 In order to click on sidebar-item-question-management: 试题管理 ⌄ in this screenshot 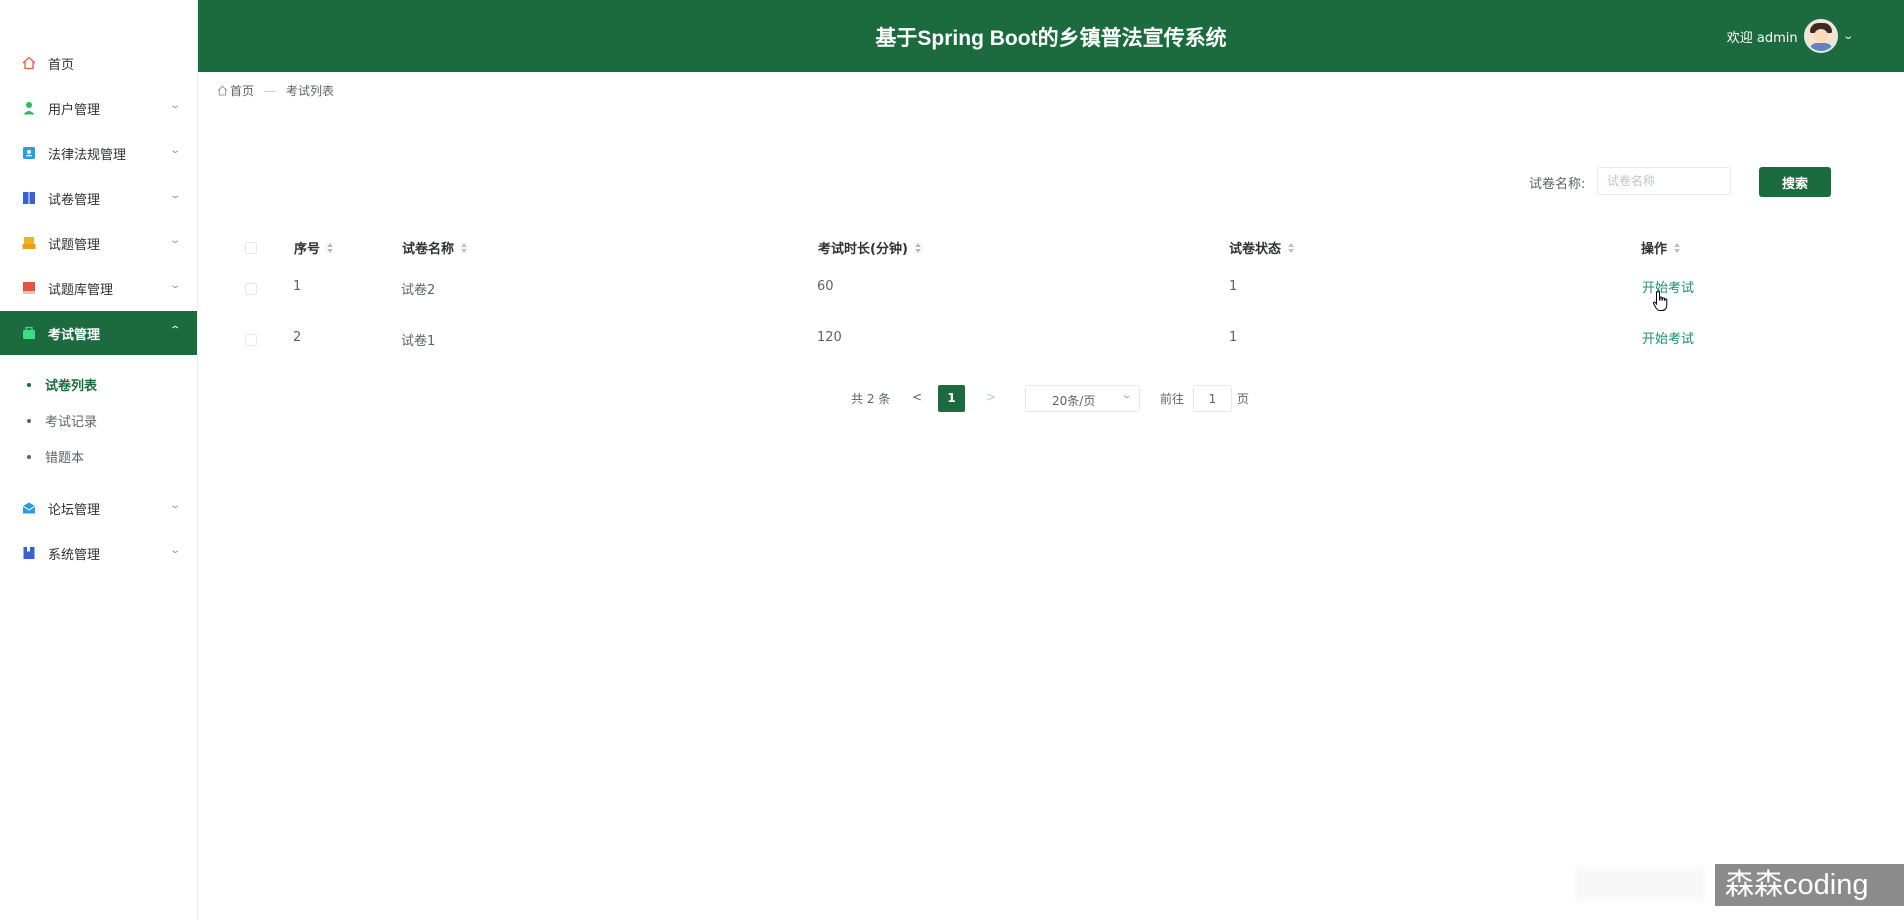, I will do `click(98, 243)`.